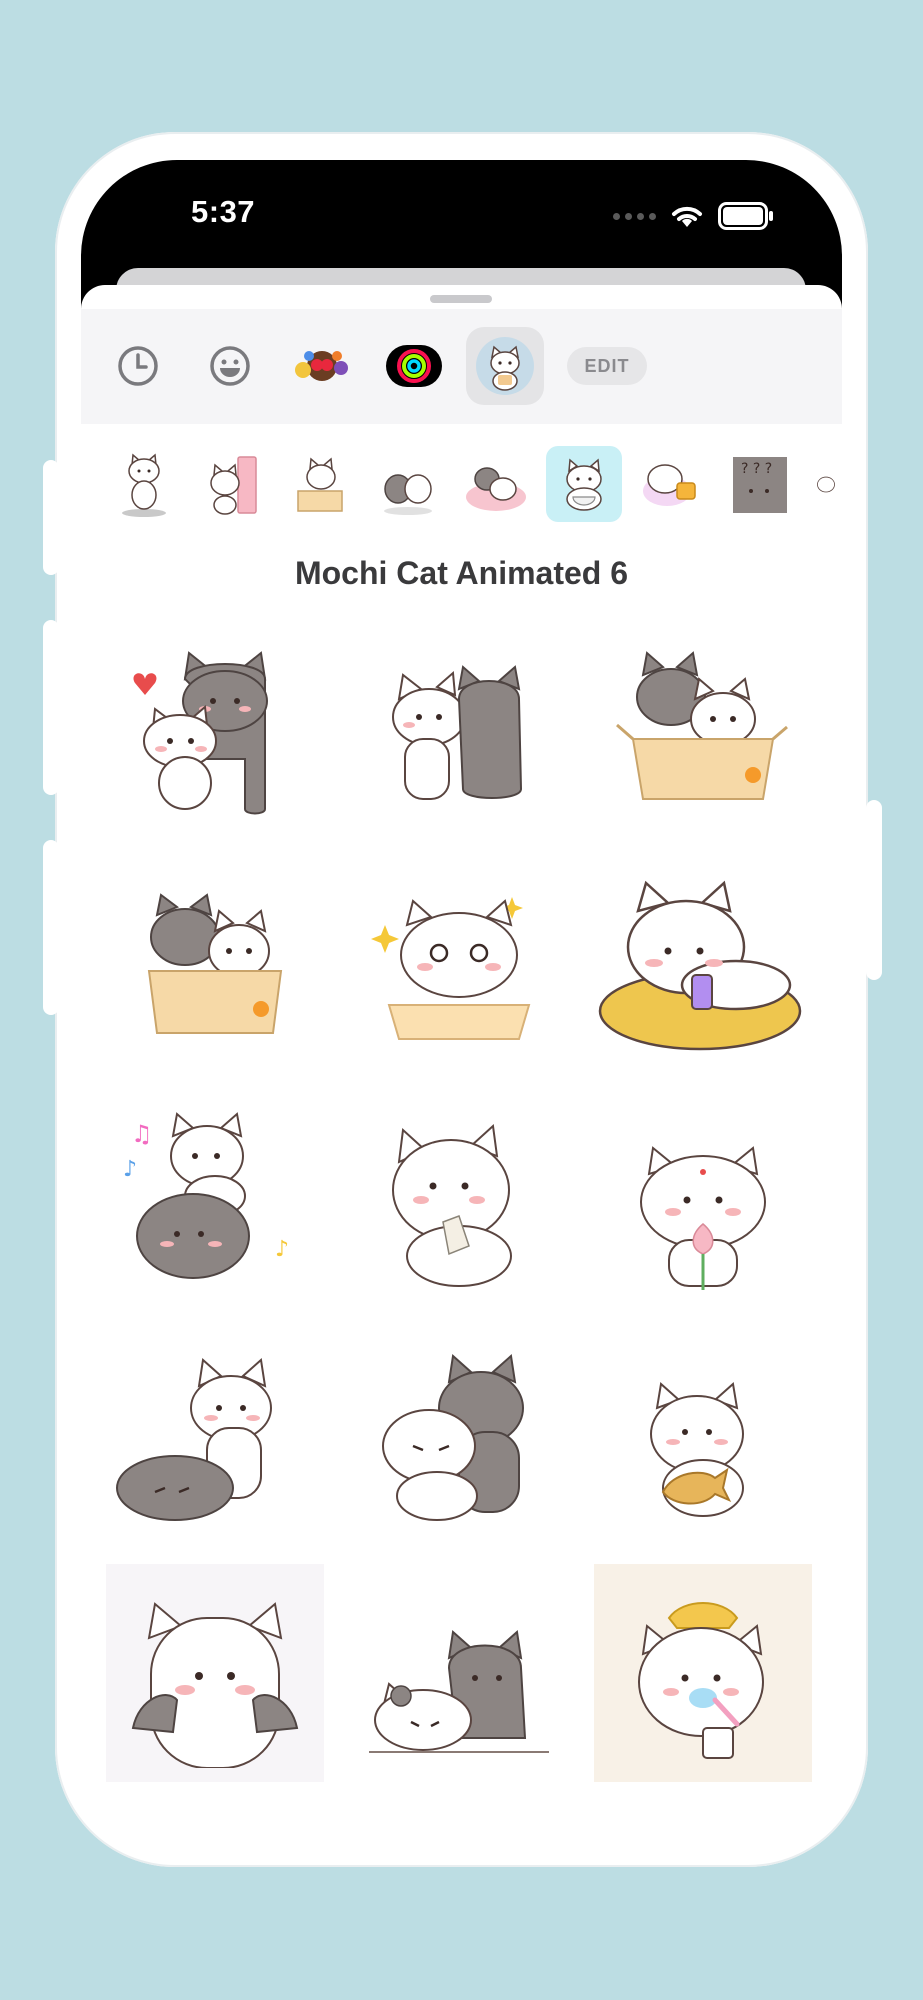  What do you see at coordinates (215, 1685) in the screenshot?
I see `mochi-cheek-squish-sticker` at bounding box center [215, 1685].